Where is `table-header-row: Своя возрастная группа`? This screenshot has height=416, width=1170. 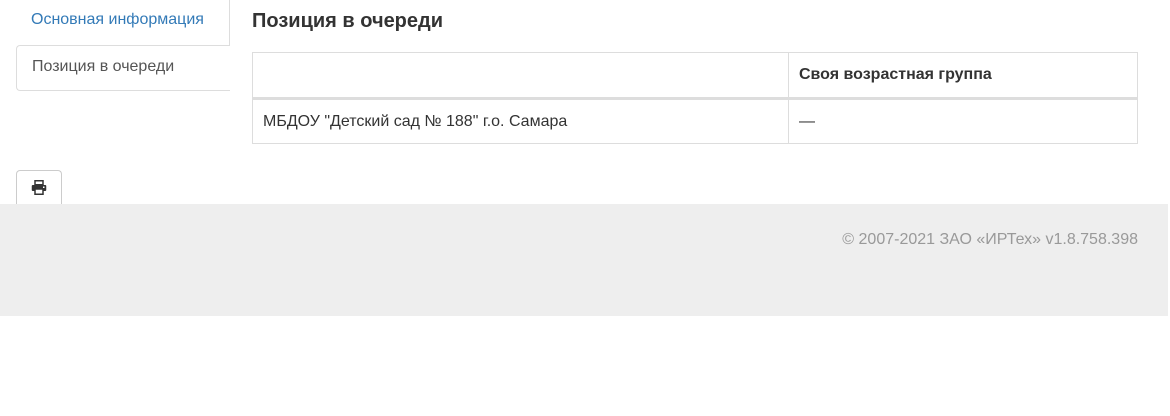 table-header-row: Своя возрастная группа is located at coordinates (695, 76).